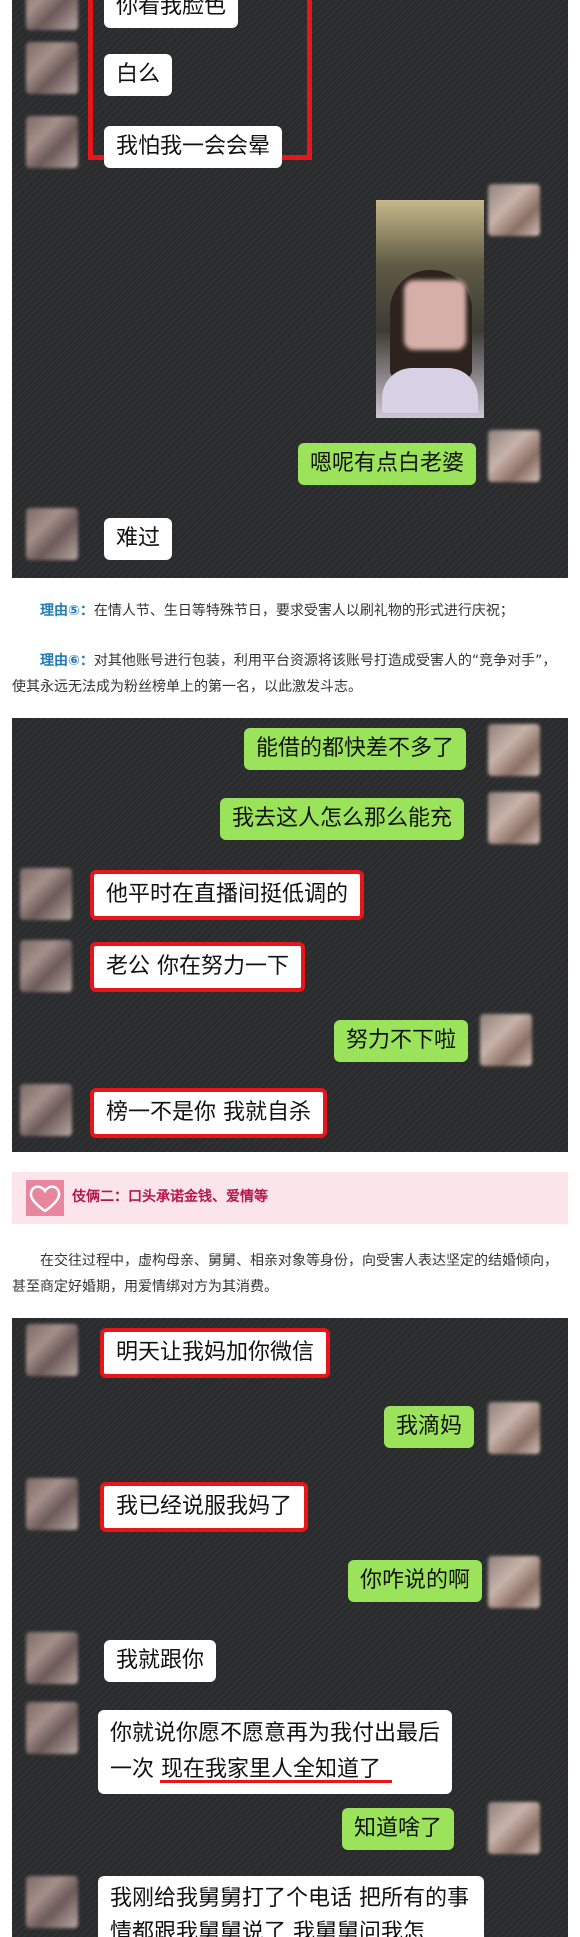 The width and height of the screenshot is (580, 1937). What do you see at coordinates (387, 464) in the screenshot?
I see `chat-bubble: 嗯呢有点白老婆` at bounding box center [387, 464].